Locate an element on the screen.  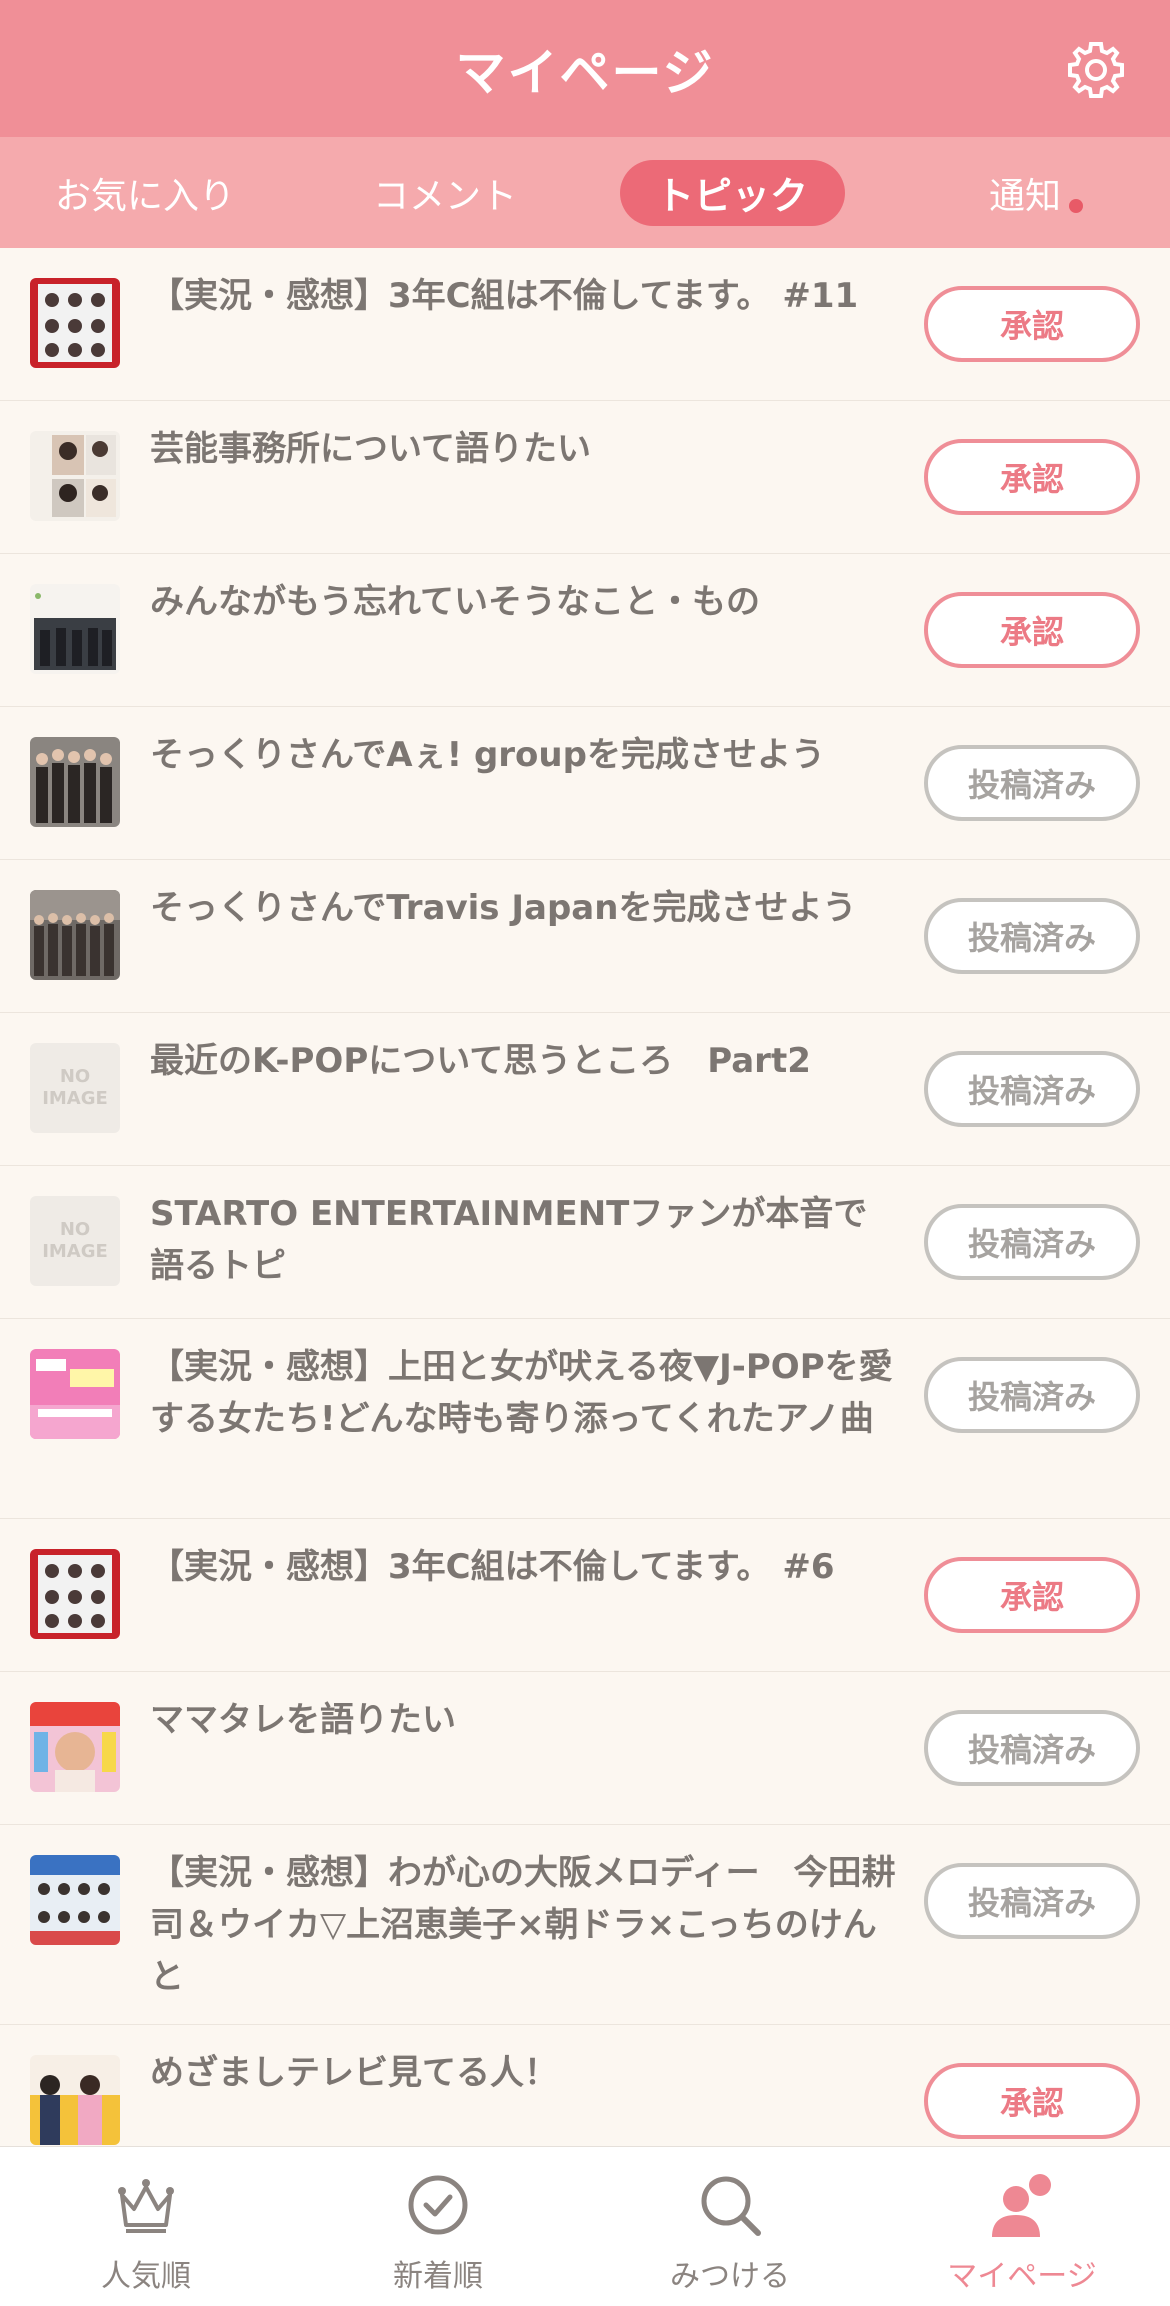
search-icon is located at coordinates (731, 2206).